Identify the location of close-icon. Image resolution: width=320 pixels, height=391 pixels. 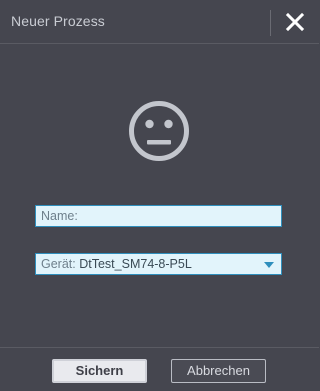
(295, 22).